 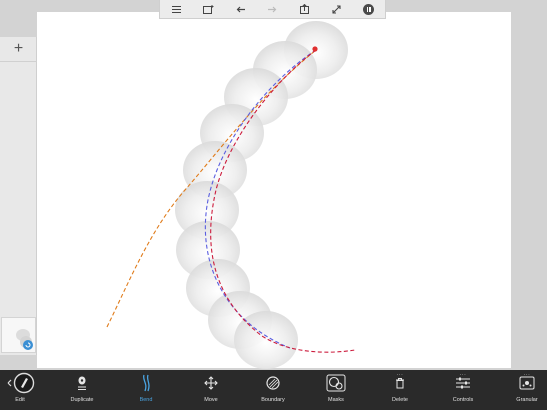 What do you see at coordinates (176, 9) in the screenshot?
I see `menu-icon` at bounding box center [176, 9].